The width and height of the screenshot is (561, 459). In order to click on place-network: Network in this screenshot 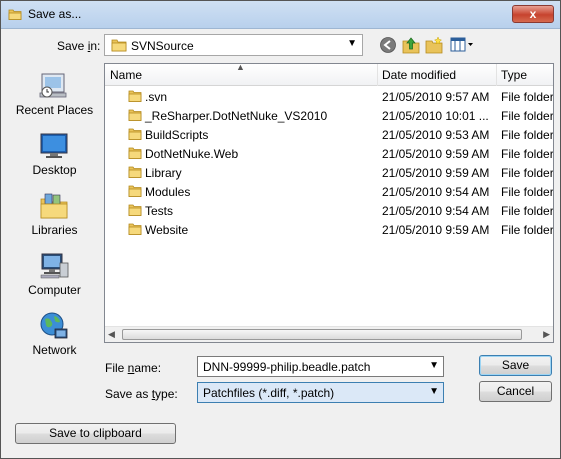, I will do `click(54, 337)`.